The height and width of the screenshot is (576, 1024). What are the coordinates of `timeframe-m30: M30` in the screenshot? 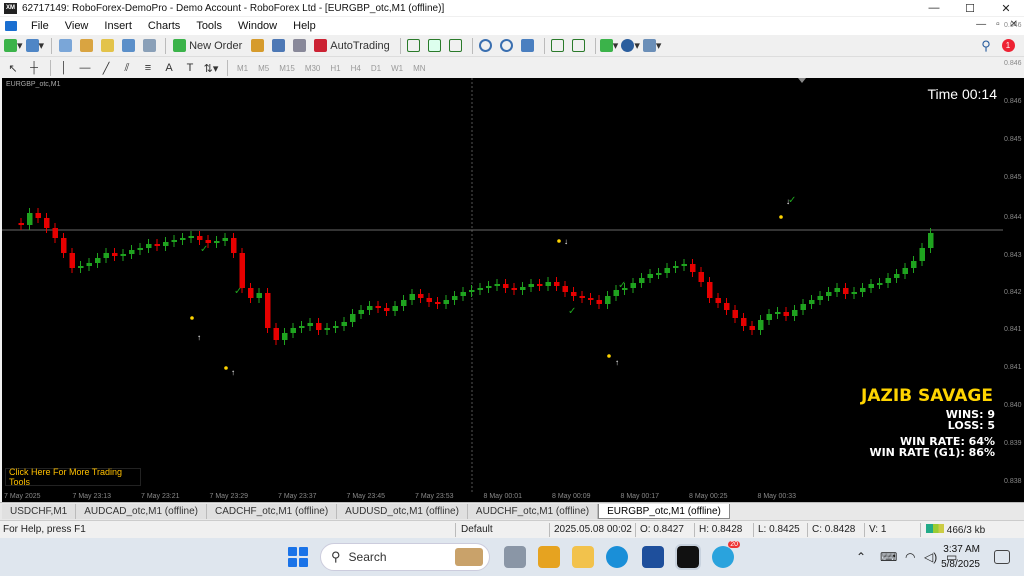 It's located at (313, 68).